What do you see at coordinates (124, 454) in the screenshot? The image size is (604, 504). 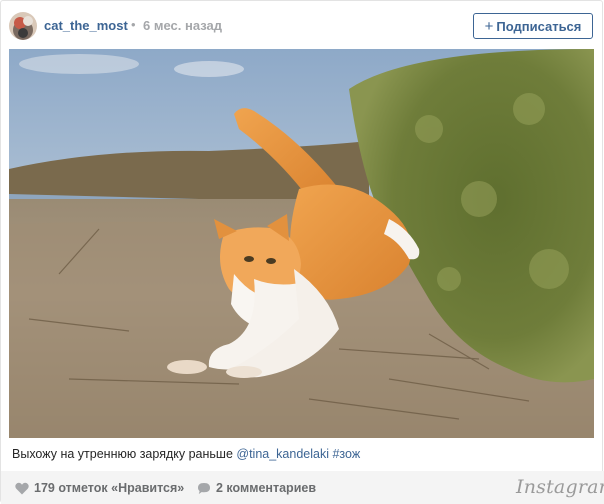 I see `caption-text: Выхожу на утреннюю зарядку раньше` at bounding box center [124, 454].